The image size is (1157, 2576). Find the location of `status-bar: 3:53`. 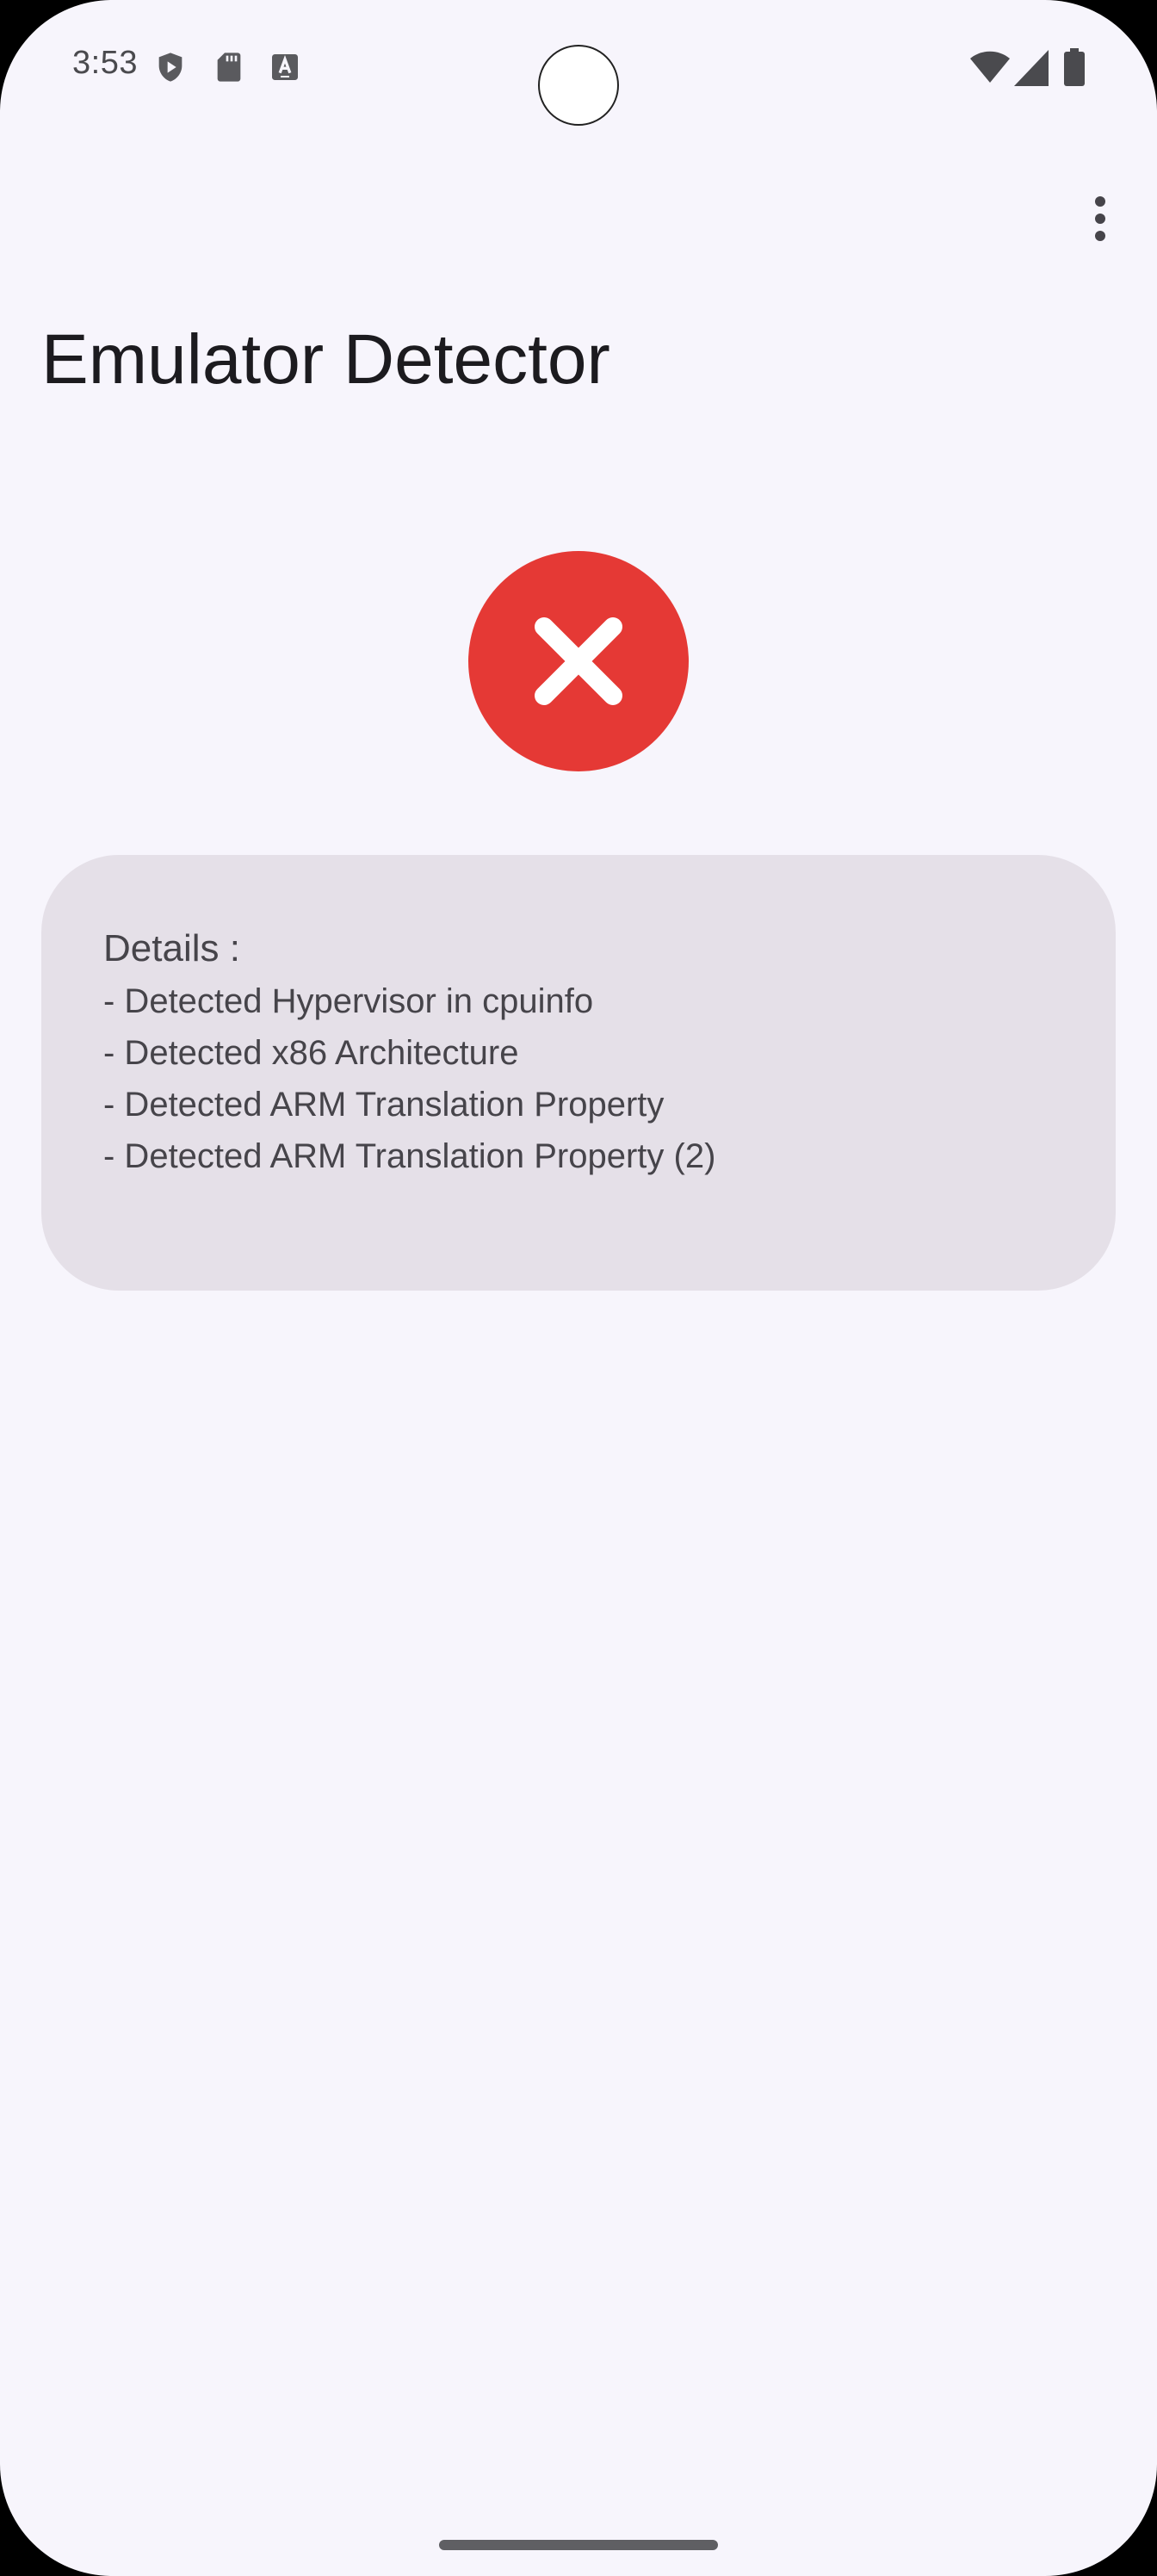

status-bar: 3:53 is located at coordinates (579, 69).